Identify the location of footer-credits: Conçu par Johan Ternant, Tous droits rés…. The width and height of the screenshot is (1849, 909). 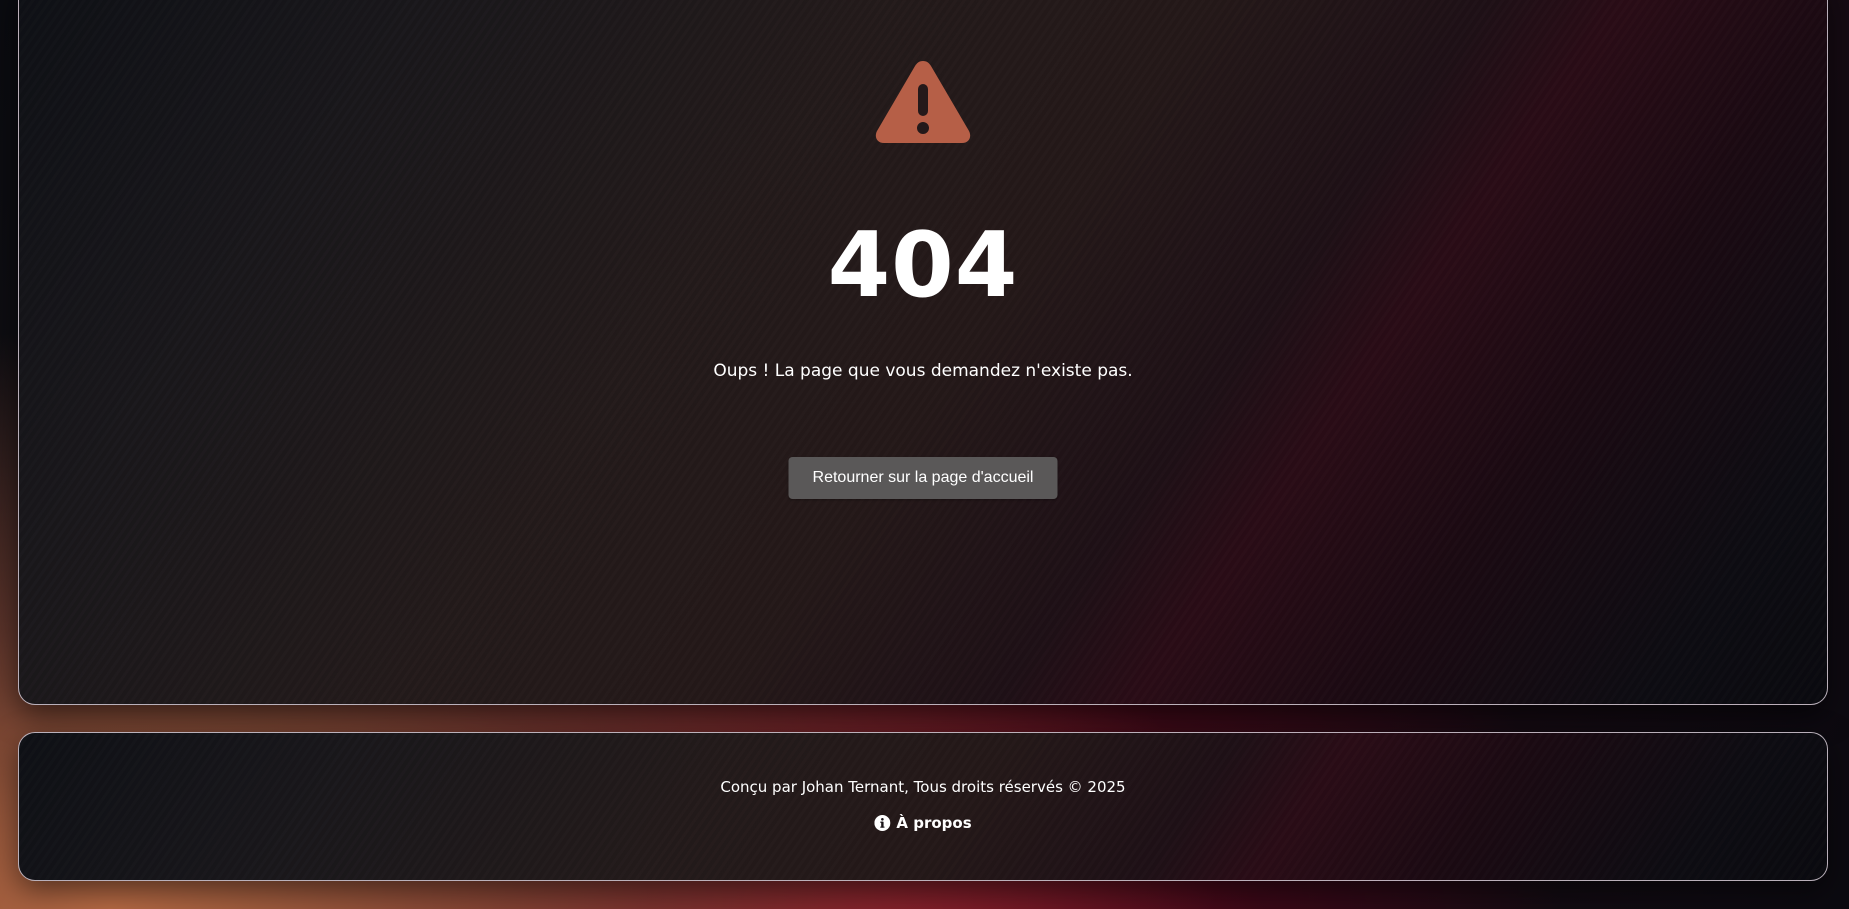
(923, 787).